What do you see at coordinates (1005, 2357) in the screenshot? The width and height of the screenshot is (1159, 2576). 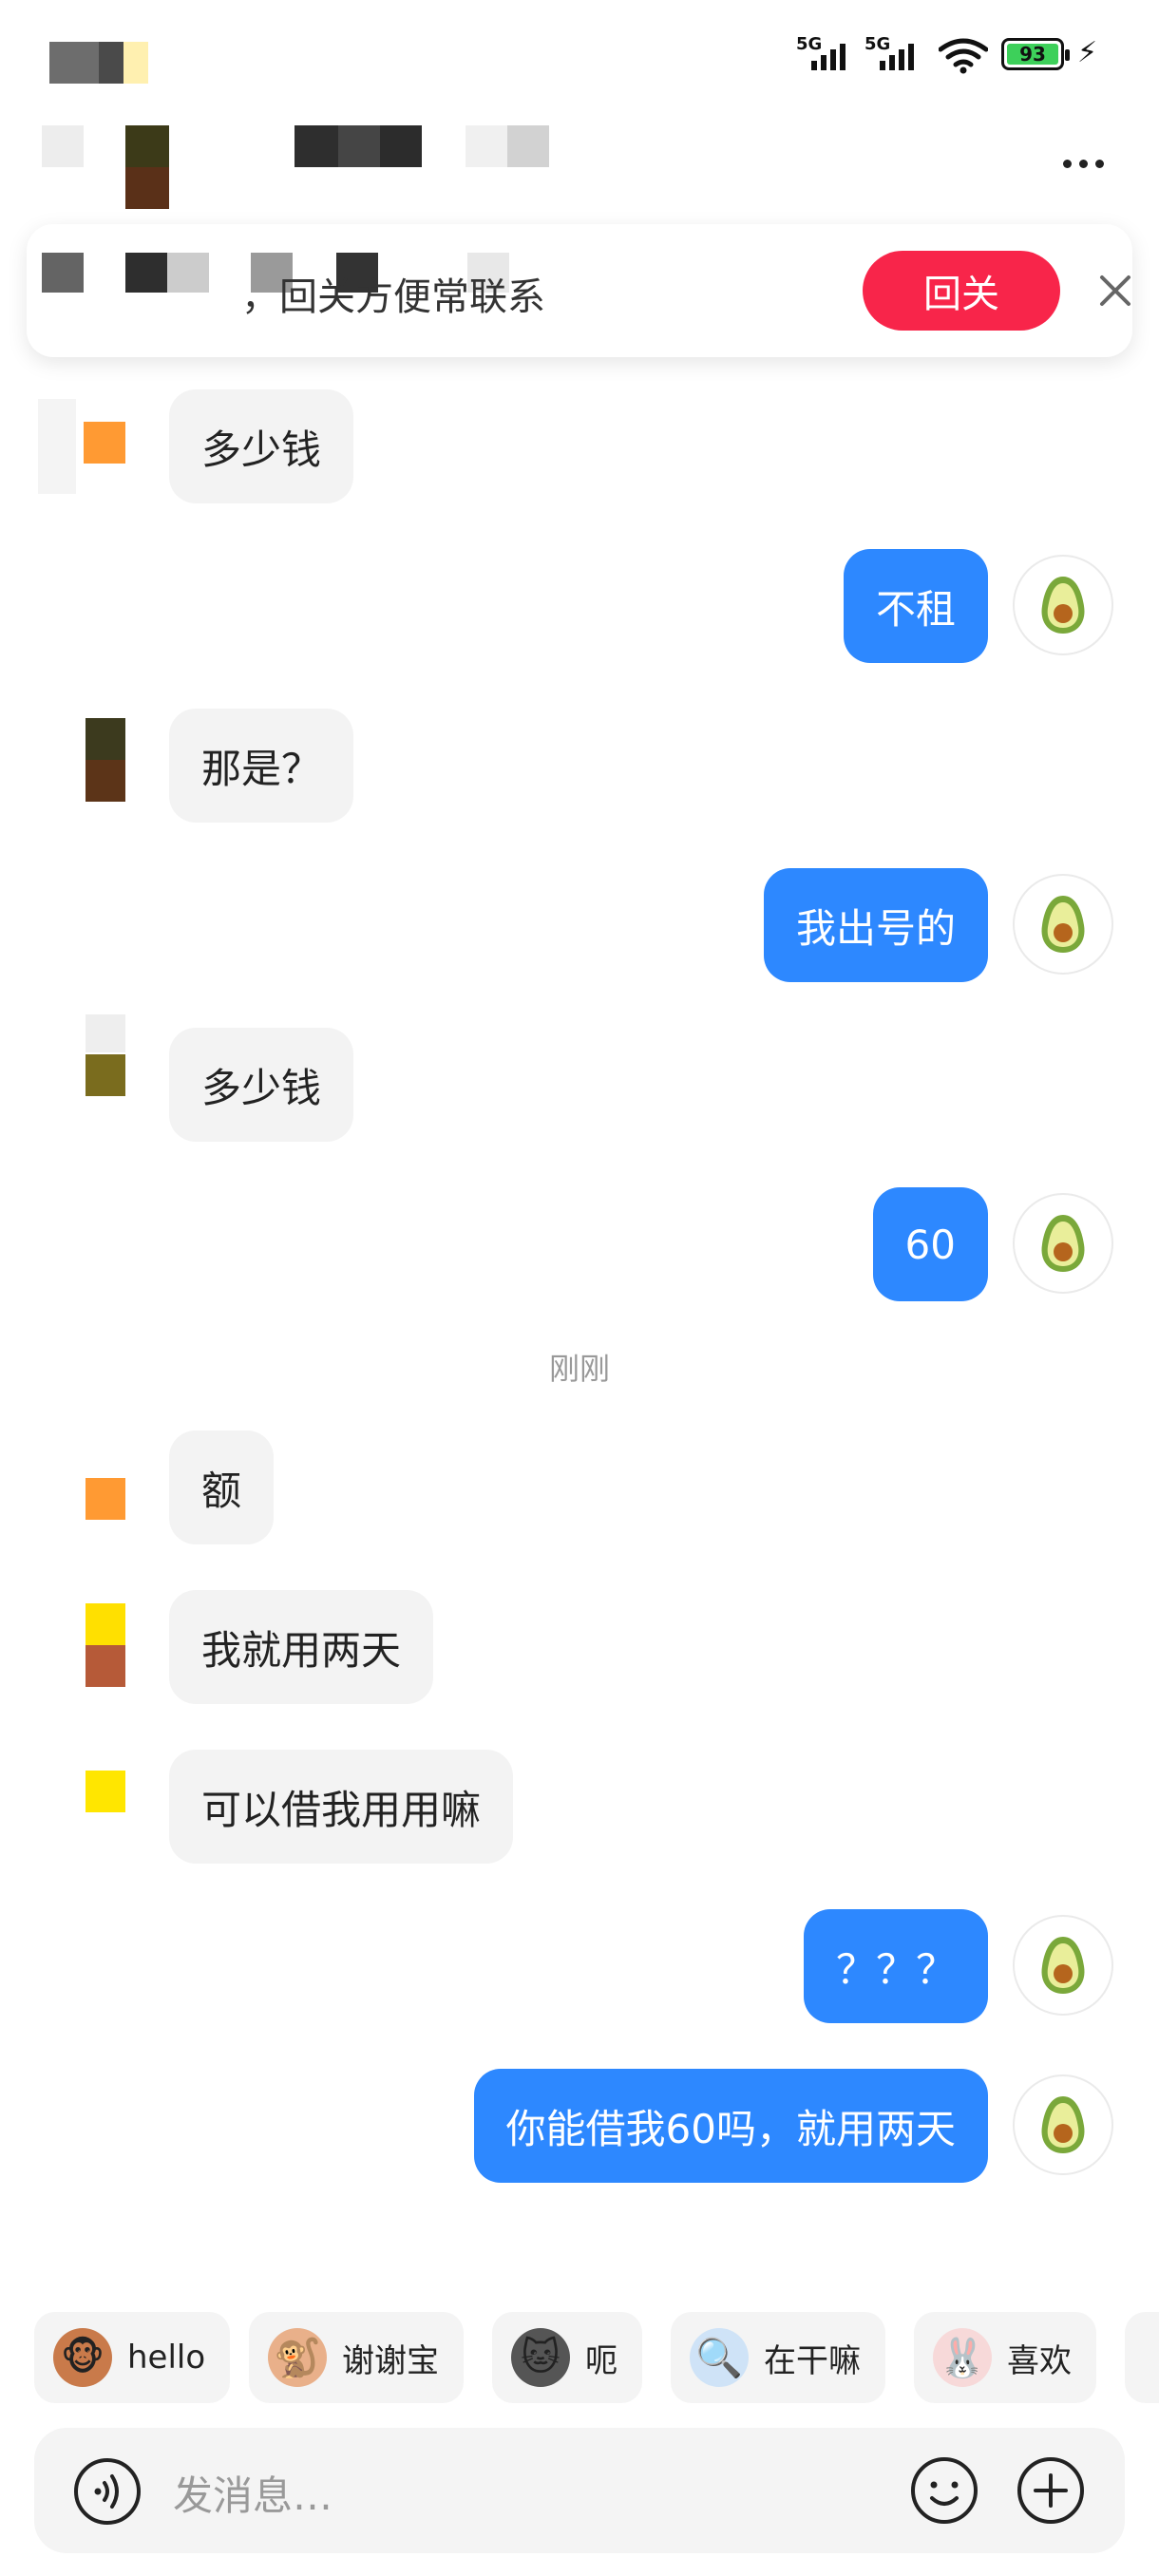 I see `quick-reply-chip: 🐰 喜欢` at bounding box center [1005, 2357].